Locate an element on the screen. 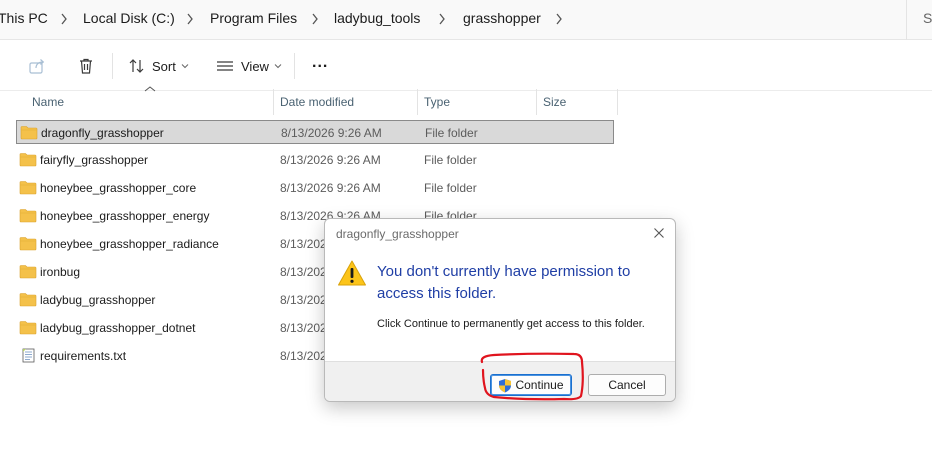  share-icon is located at coordinates (37, 66).